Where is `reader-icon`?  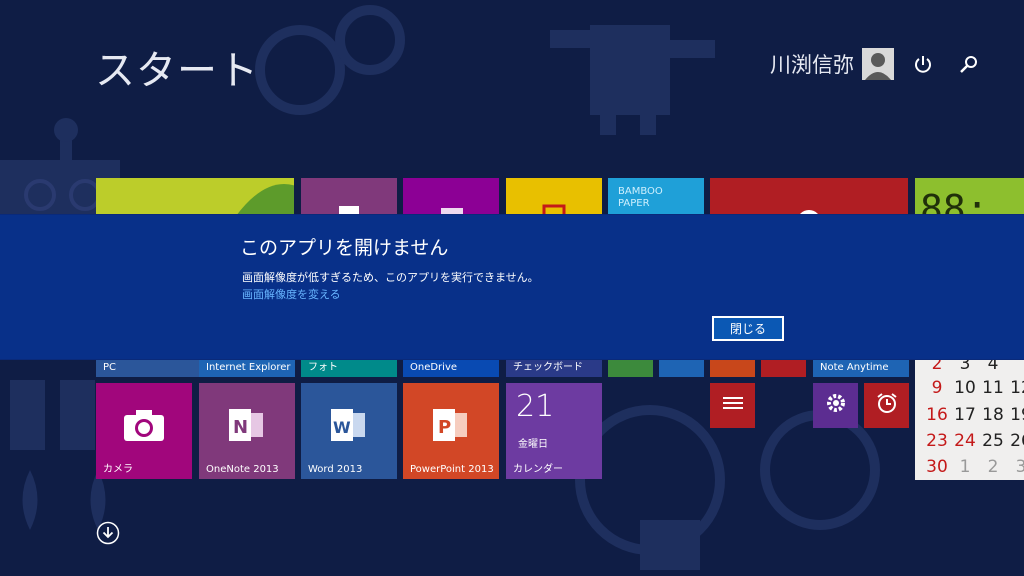
reader-icon is located at coordinates (554, 210).